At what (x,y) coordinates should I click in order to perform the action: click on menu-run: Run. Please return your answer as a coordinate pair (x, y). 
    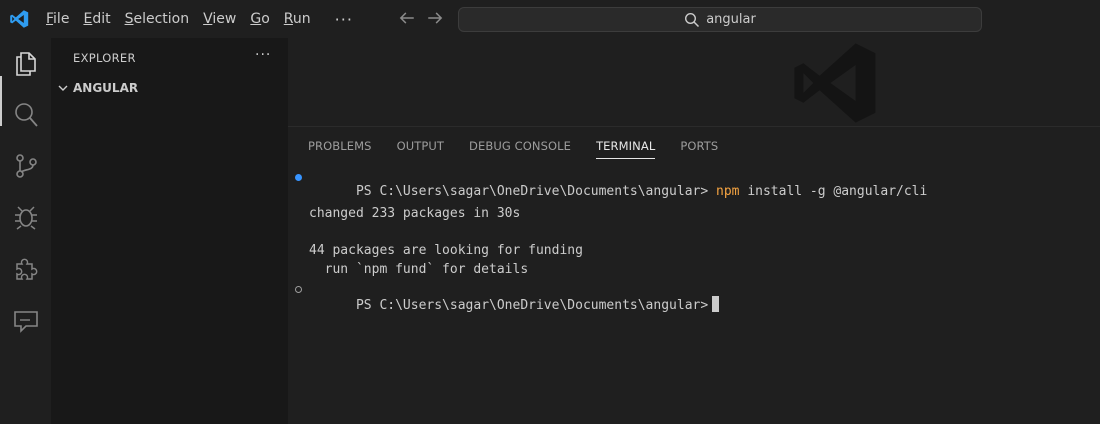
    Looking at the image, I should click on (301, 19).